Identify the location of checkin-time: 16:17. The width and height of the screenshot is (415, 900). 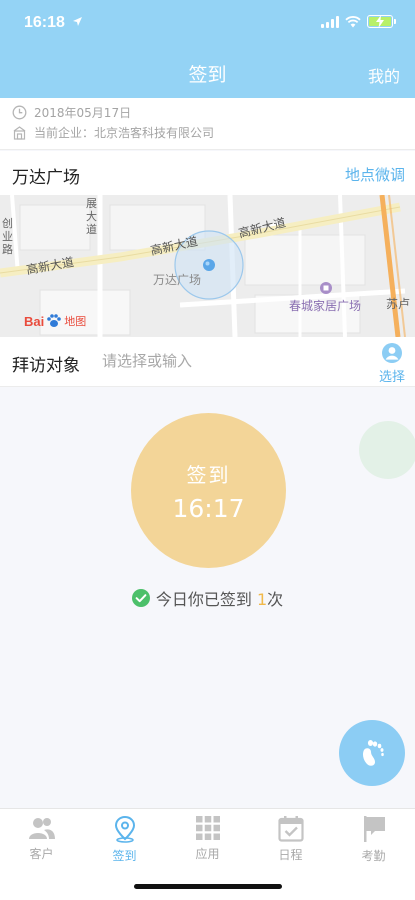
(208, 508).